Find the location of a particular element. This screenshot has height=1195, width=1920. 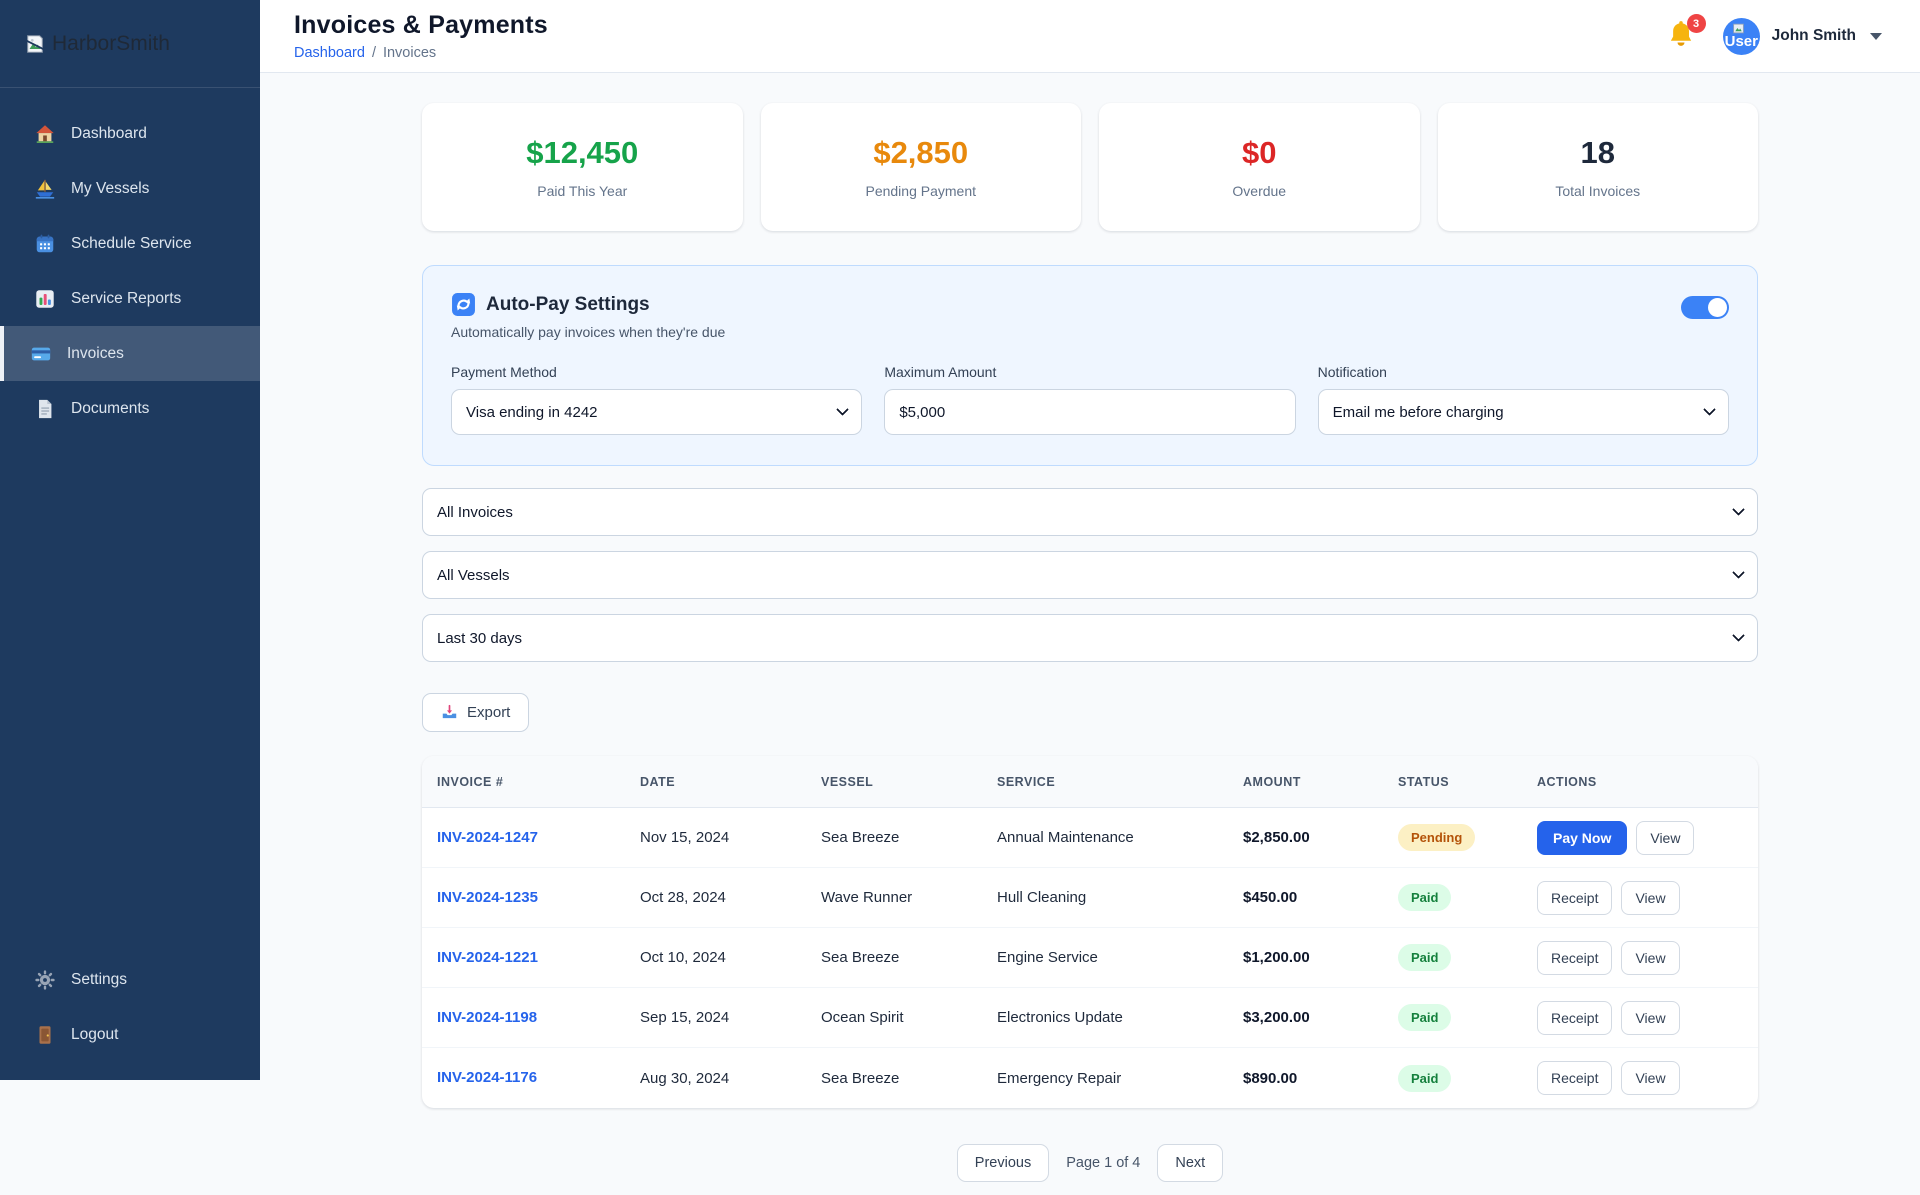

notification-select: Email me before charging is located at coordinates (1523, 412).